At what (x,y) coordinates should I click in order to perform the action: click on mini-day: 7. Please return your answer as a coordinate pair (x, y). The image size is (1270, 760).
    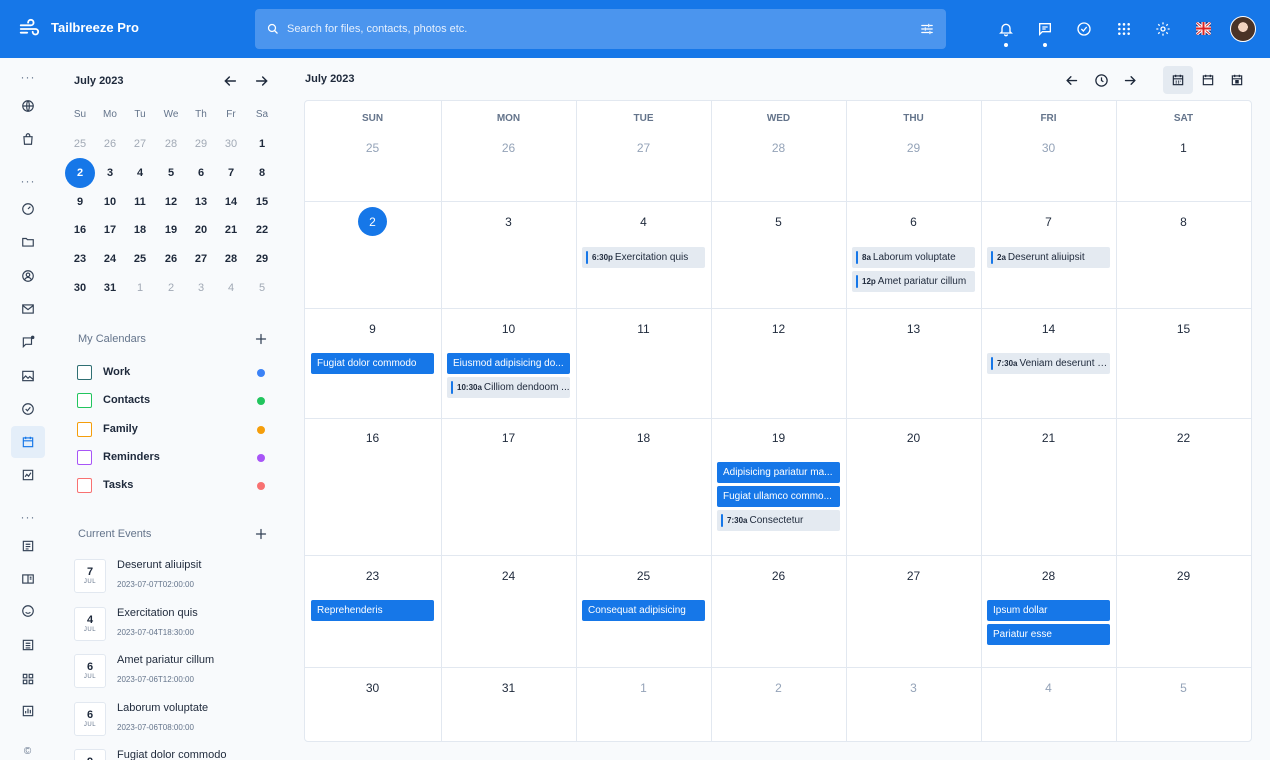
    Looking at the image, I should click on (231, 173).